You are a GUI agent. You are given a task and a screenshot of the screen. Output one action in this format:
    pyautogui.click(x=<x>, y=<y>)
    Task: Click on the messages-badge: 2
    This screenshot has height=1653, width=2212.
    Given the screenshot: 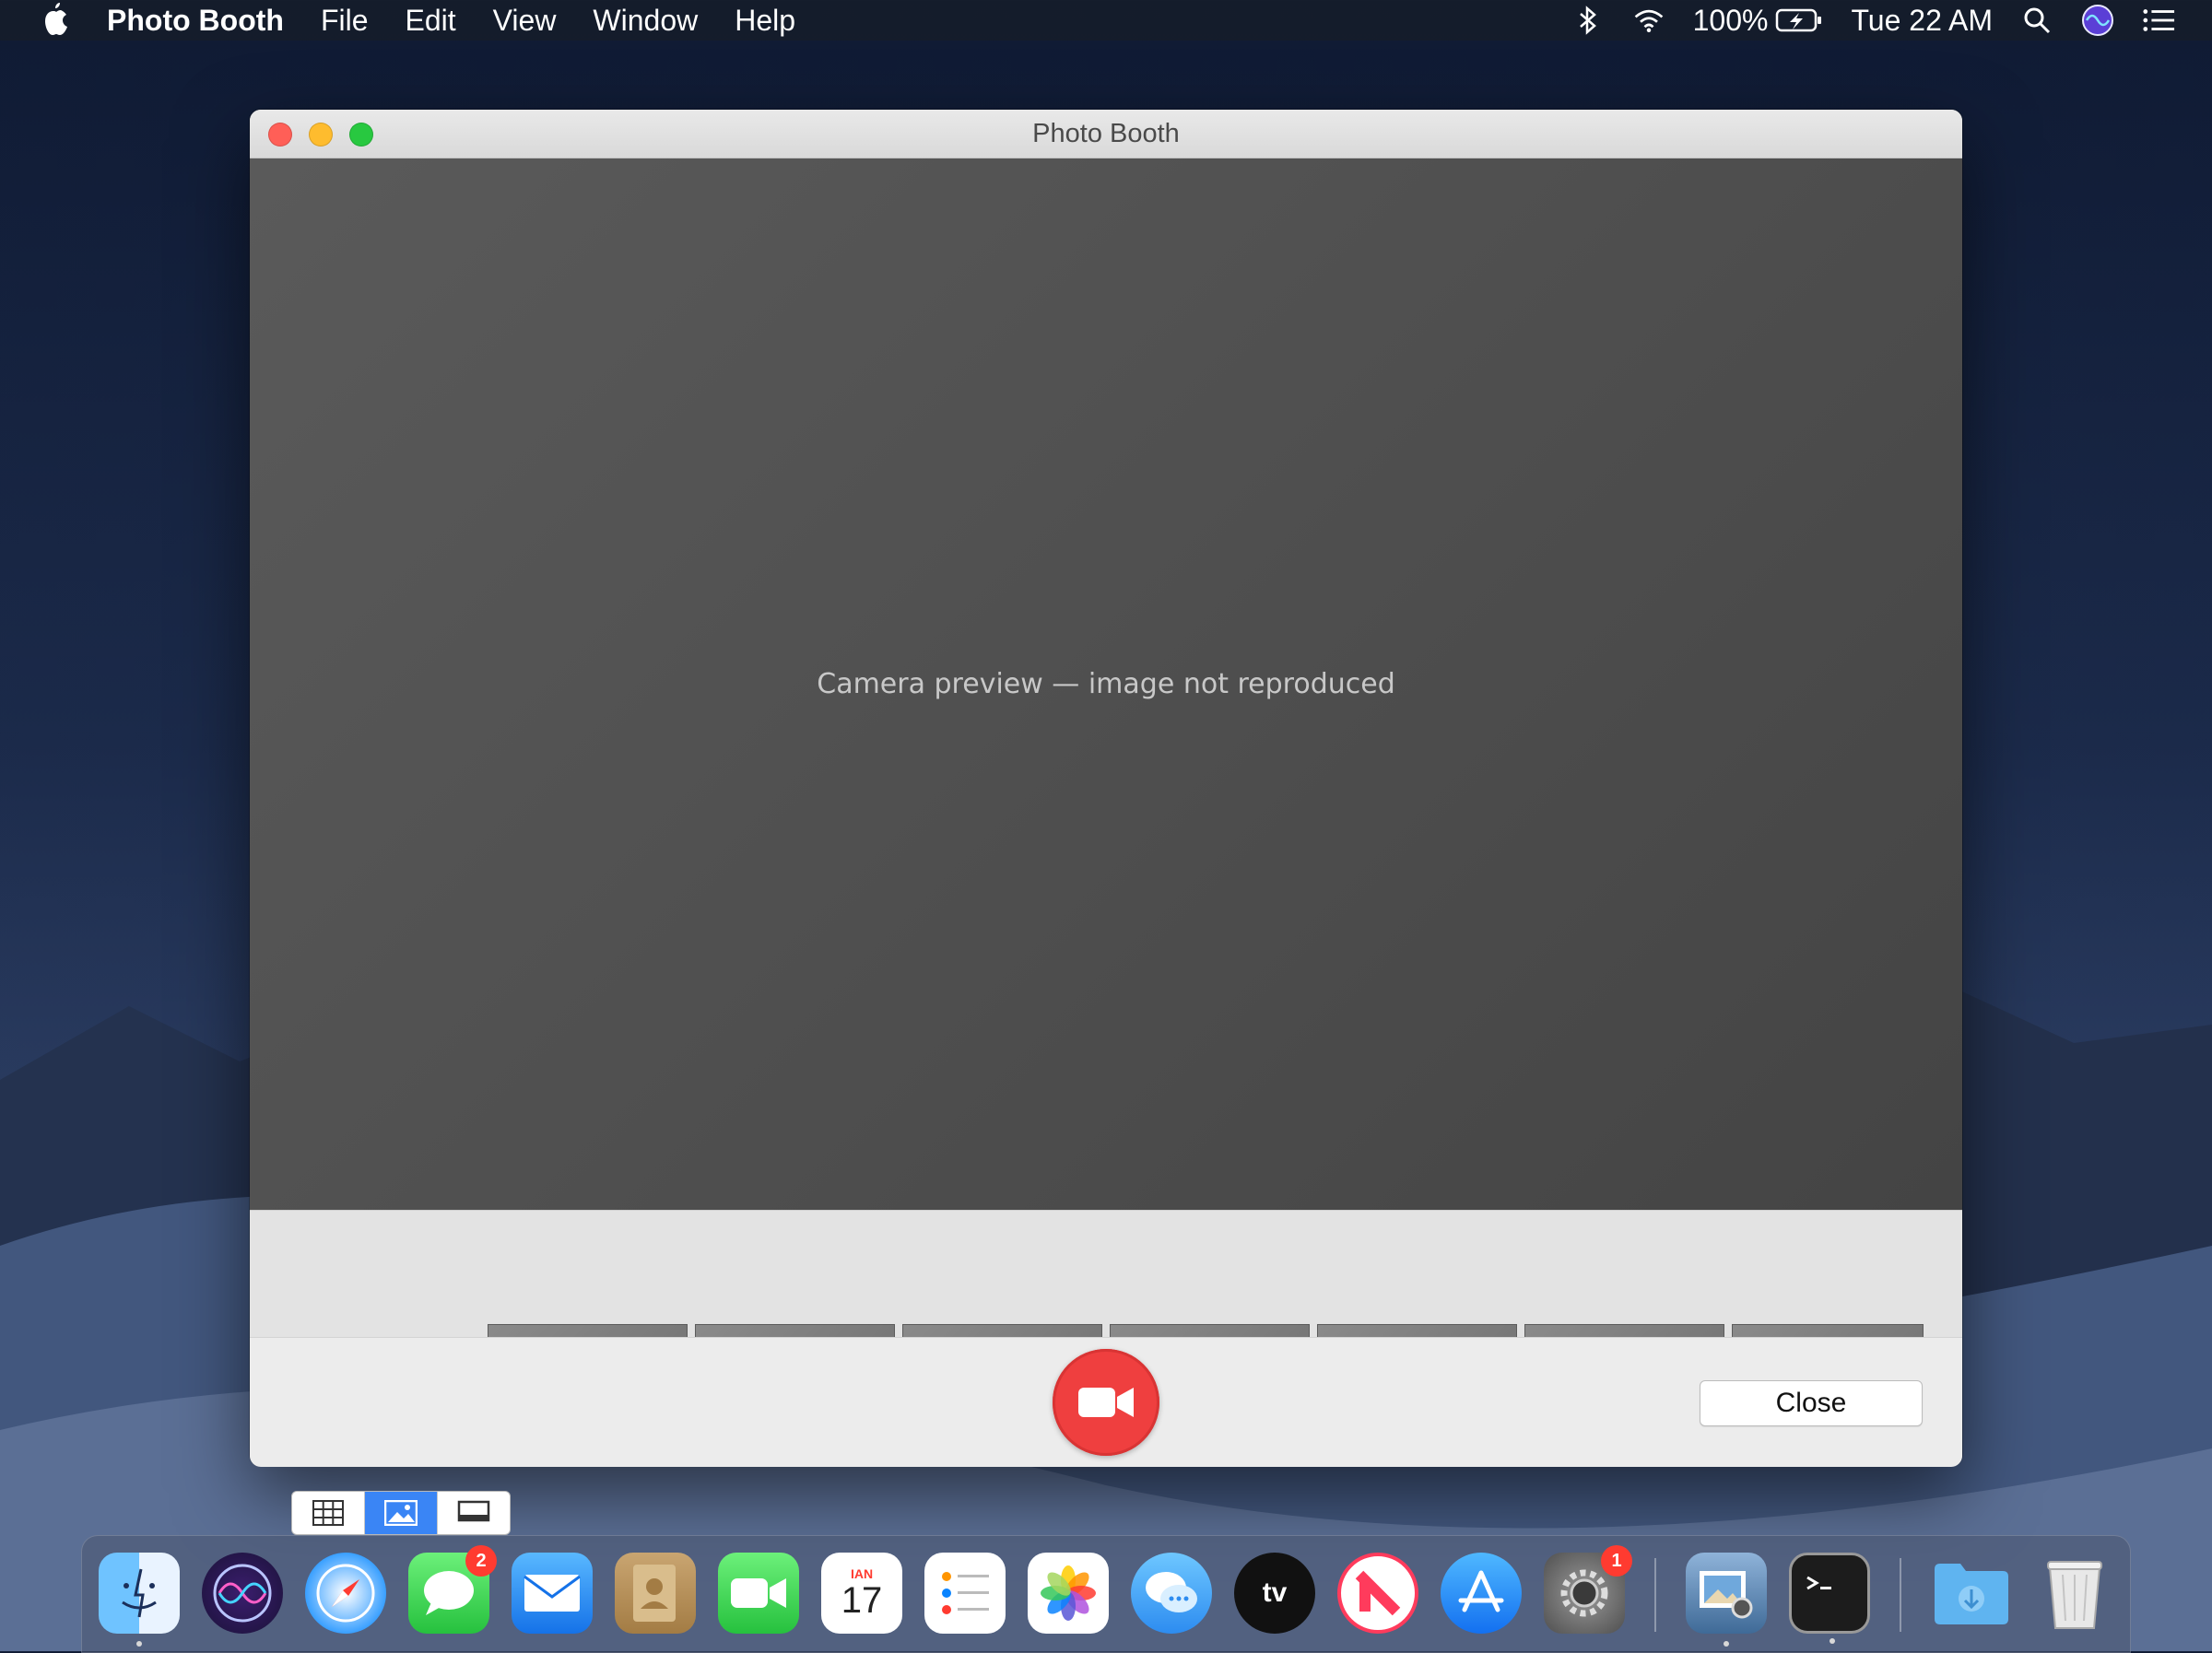 What is the action you would take?
    pyautogui.click(x=481, y=1561)
    